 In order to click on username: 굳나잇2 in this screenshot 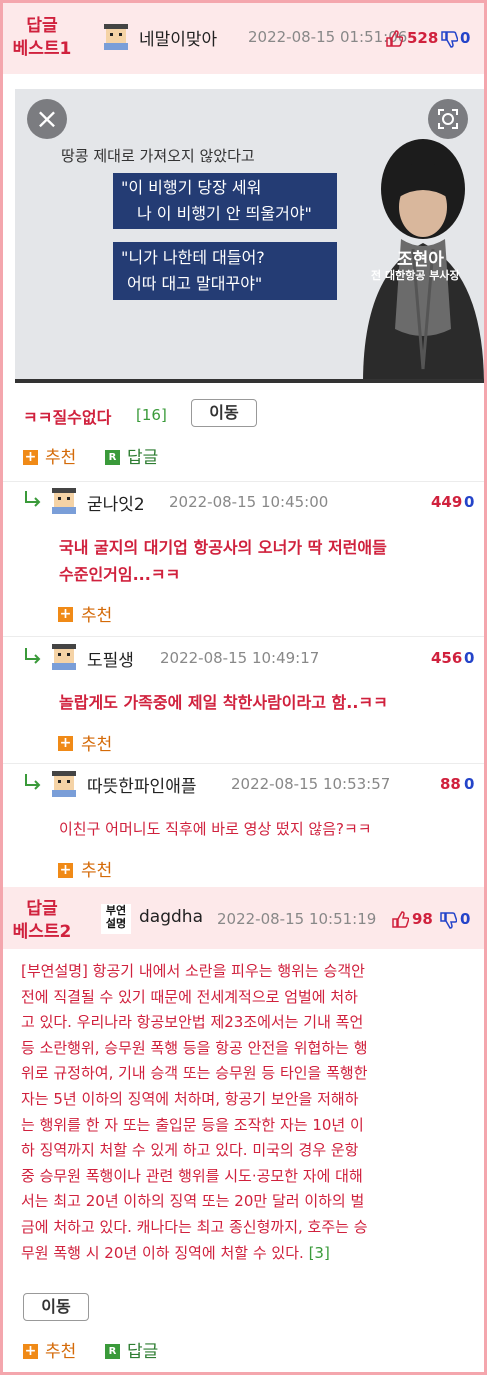, I will do `click(116, 502)`.